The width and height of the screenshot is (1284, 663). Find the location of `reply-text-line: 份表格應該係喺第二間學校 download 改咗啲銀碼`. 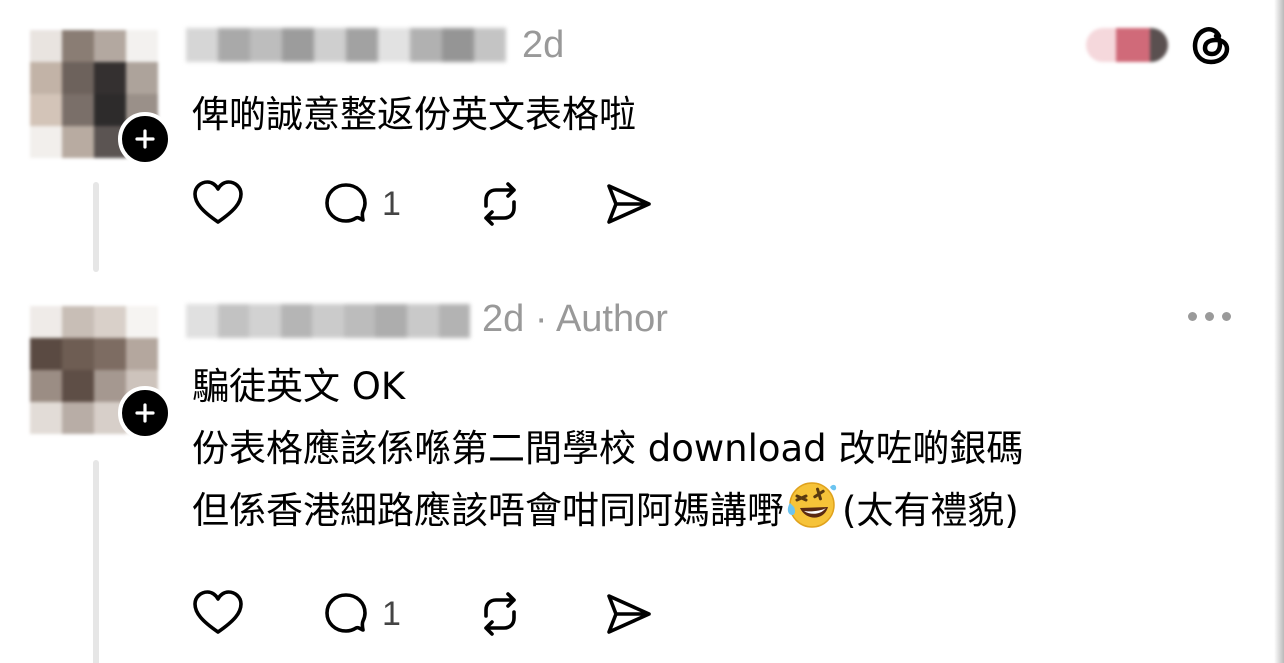

reply-text-line: 份表格應該係喺第二間學校 download 改咗啲銀碼 is located at coordinates (608, 448).